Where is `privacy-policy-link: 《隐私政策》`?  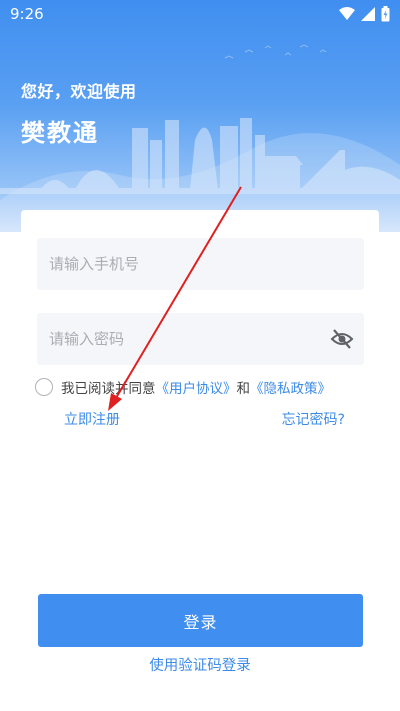 privacy-policy-link: 《隐私政策》 is located at coordinates (290, 387).